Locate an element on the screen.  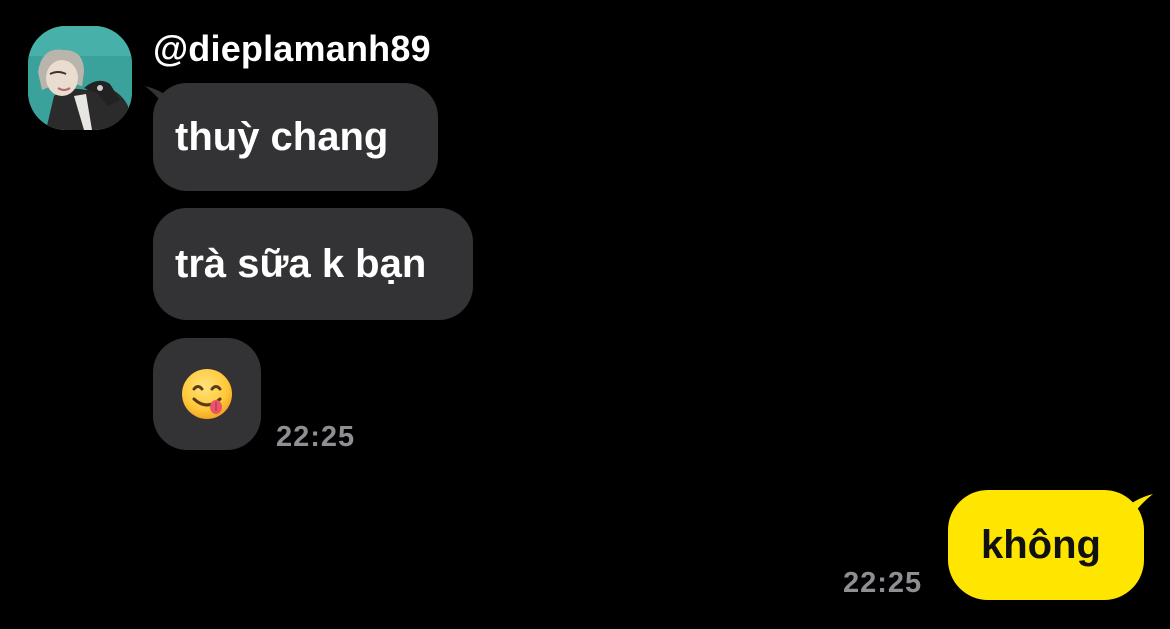
incoming-timestamp: 22:25 is located at coordinates (316, 437).